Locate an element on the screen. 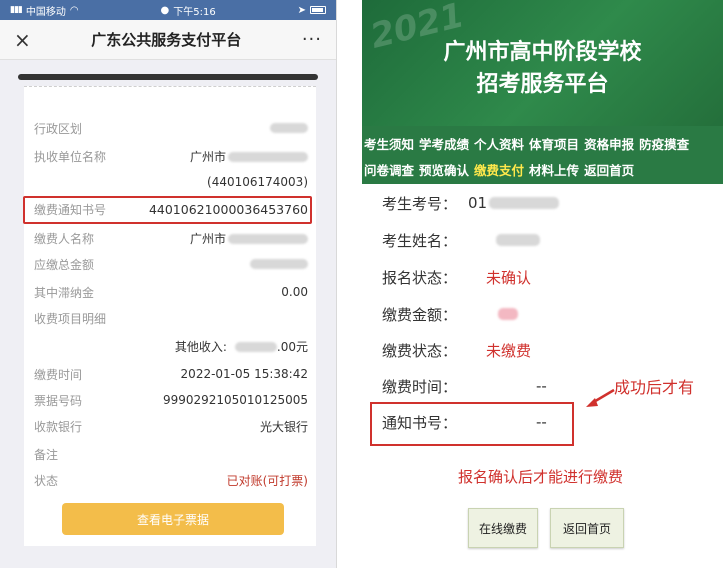 Image resolution: width=723 pixels, height=568 pixels. pay-state-label: 缴费状态： is located at coordinates (420, 350).